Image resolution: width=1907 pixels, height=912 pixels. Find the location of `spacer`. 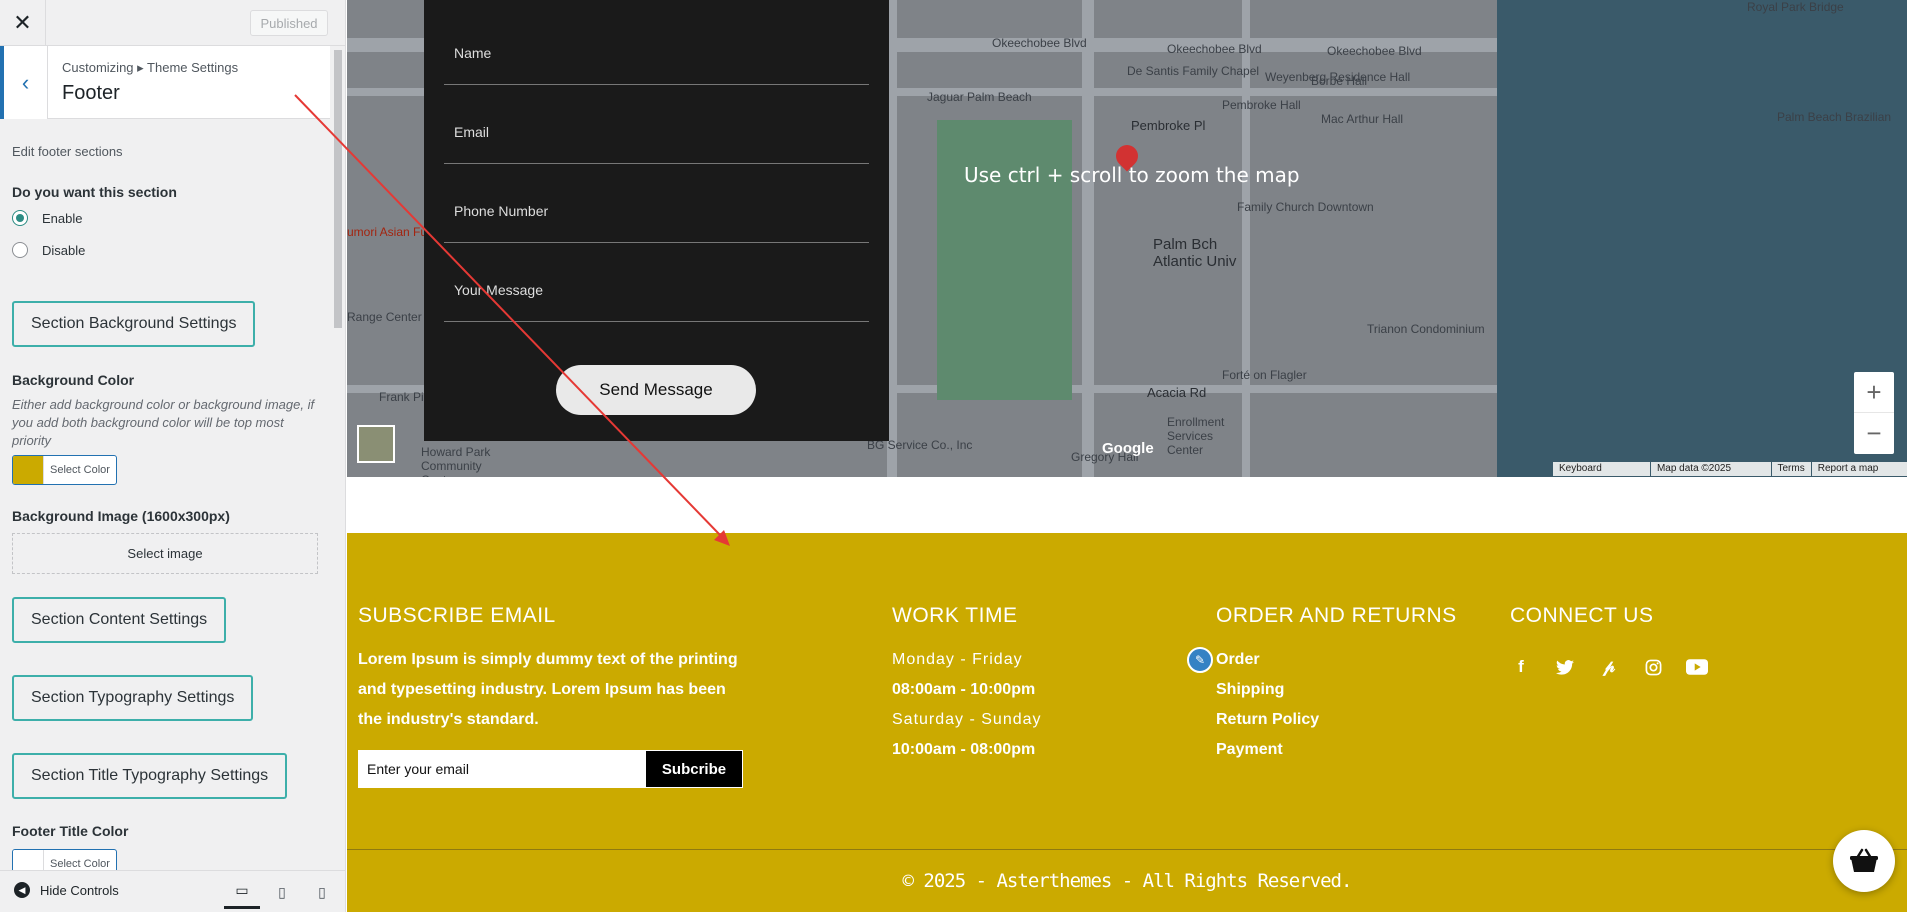

spacer is located at coordinates (1127, 505).